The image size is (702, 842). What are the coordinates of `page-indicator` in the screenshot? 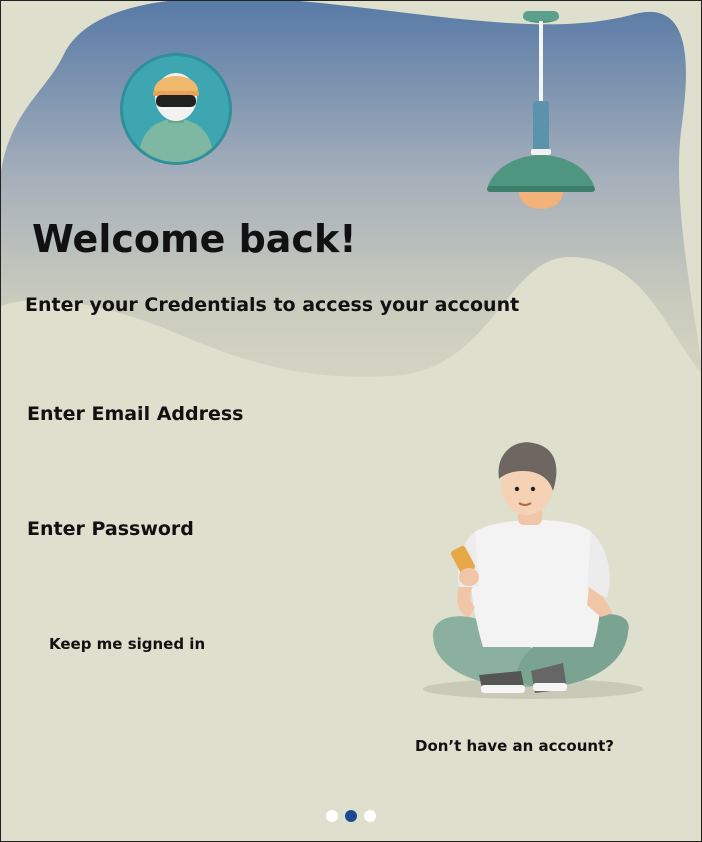 It's located at (351, 816).